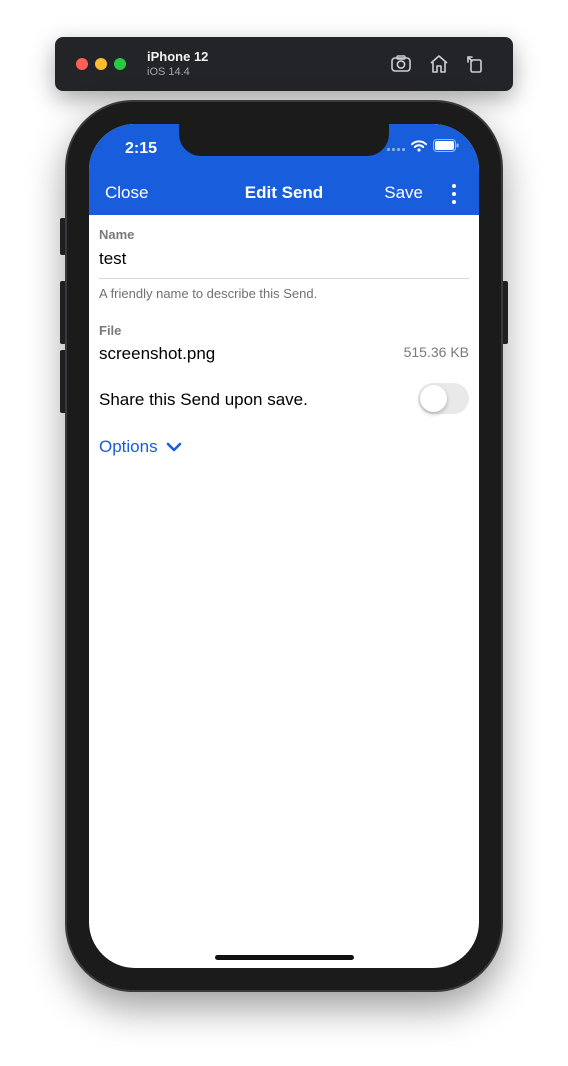 The height and width of the screenshot is (1066, 568). I want to click on vertical-ellipsis-icon, so click(454, 194).